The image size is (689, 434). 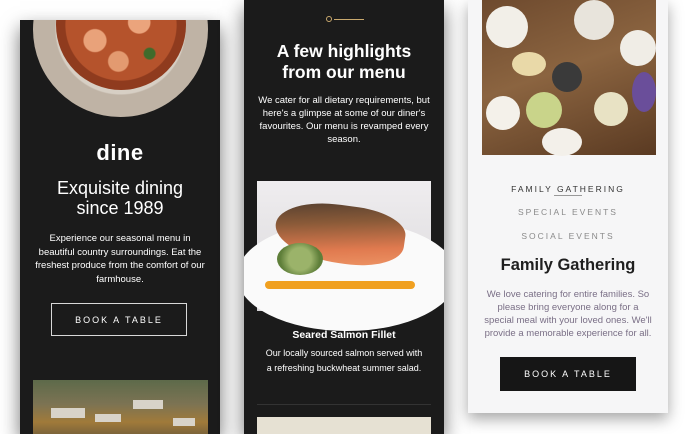 I want to click on hero-title: Exquisite dining since 1989, so click(x=120, y=198).